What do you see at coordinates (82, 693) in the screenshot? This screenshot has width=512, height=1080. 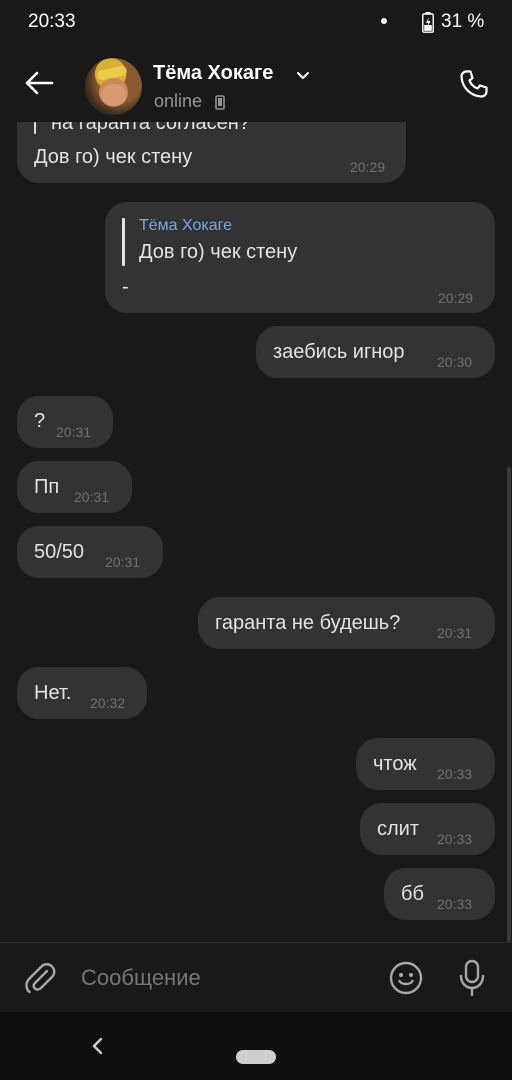 I see `message-incoming: Нет. 20:32` at bounding box center [82, 693].